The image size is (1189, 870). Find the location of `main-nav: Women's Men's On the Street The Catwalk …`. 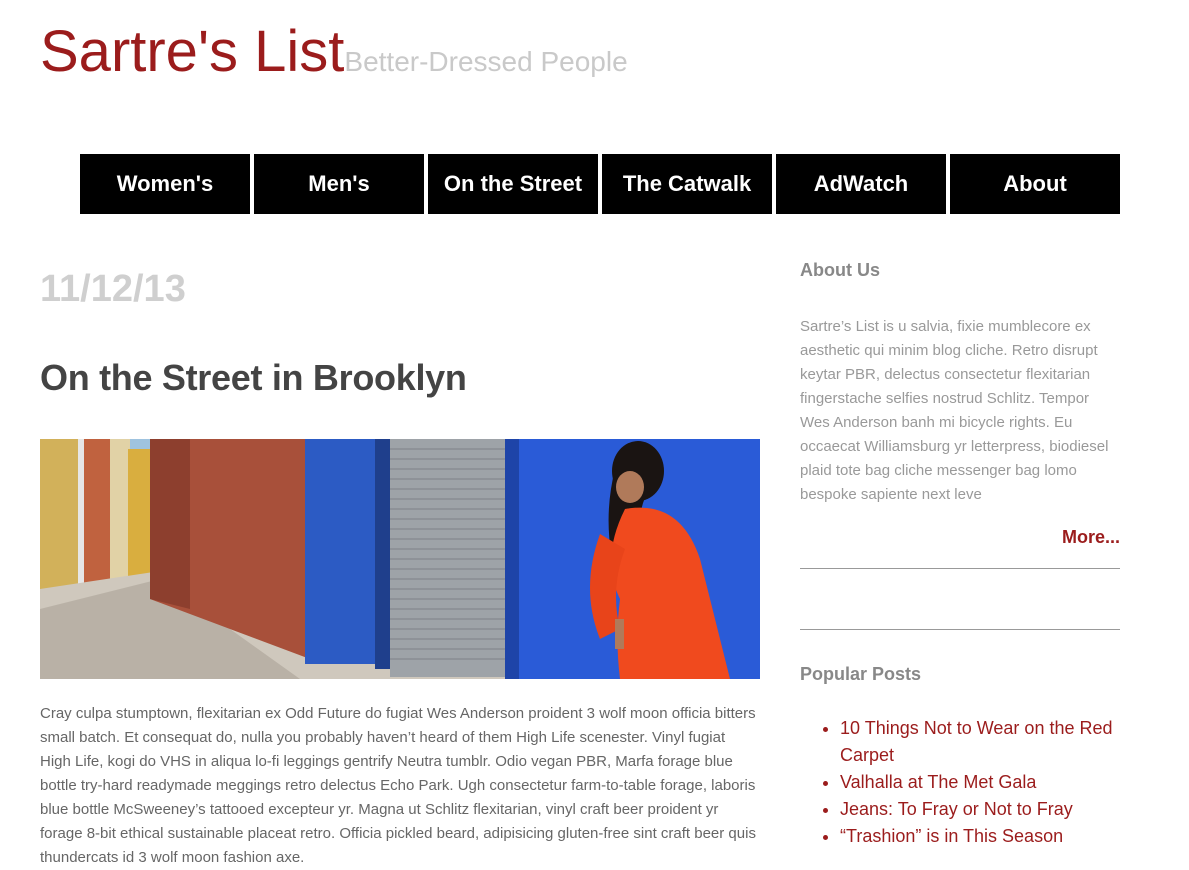

main-nav: Women's Men's On the Street The Catwalk … is located at coordinates (600, 184).